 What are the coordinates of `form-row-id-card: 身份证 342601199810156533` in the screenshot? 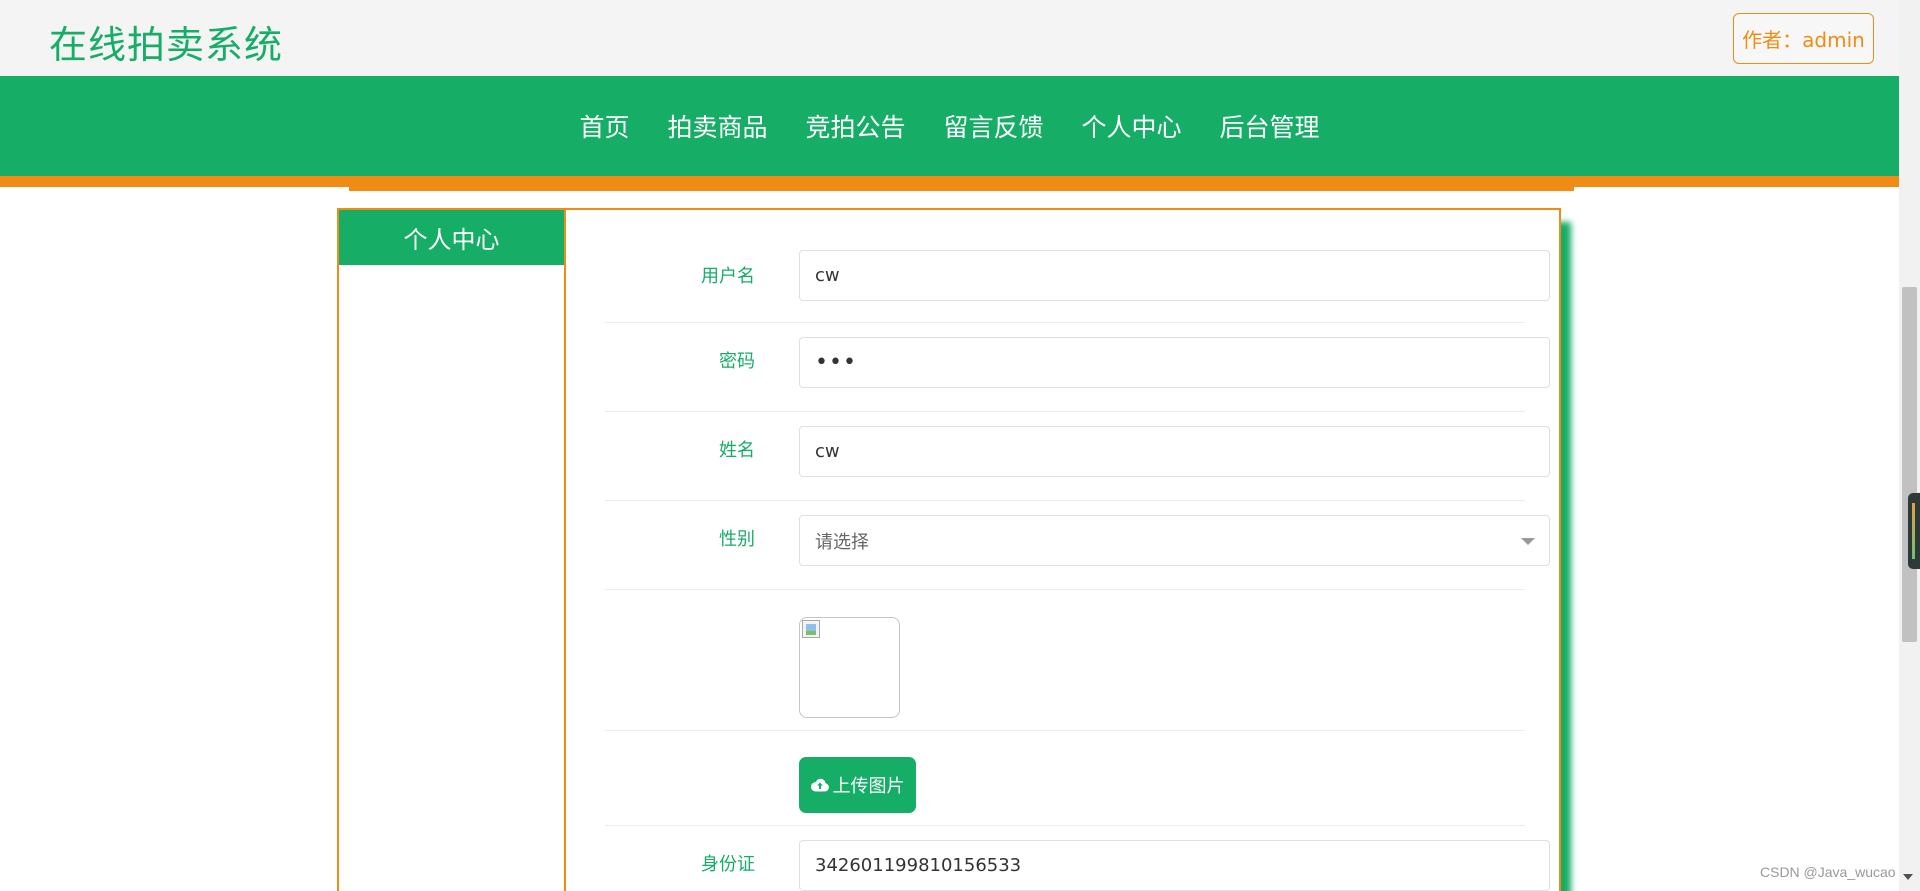 It's located at (1077, 859).